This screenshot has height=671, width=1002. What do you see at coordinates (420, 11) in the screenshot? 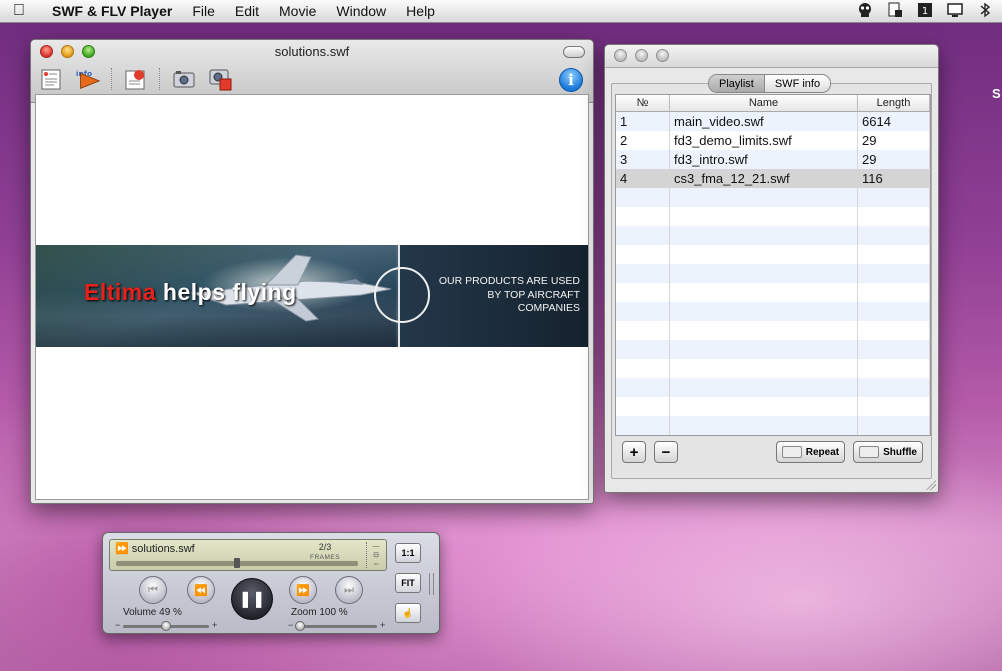
I see `menu-help: Help` at bounding box center [420, 11].